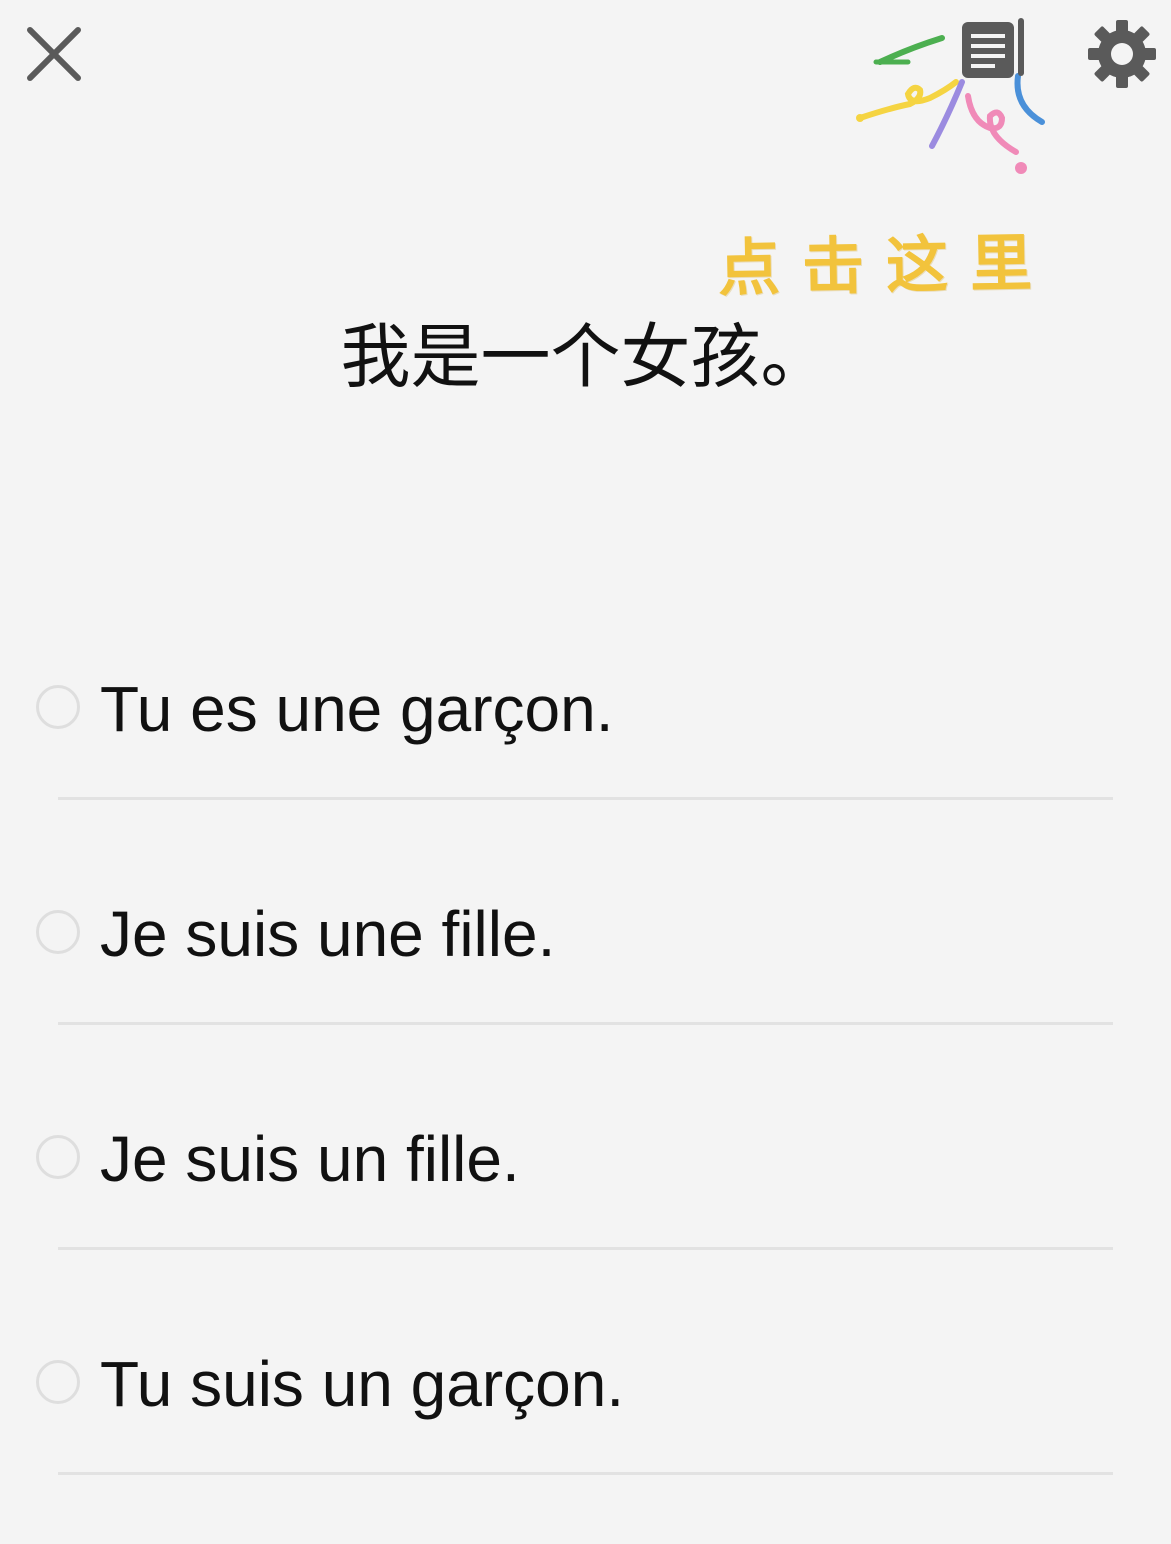 The image size is (1171, 1544). Describe the element at coordinates (585, 1159) in the screenshot. I see `answer-option: Je suis un fille.` at that location.